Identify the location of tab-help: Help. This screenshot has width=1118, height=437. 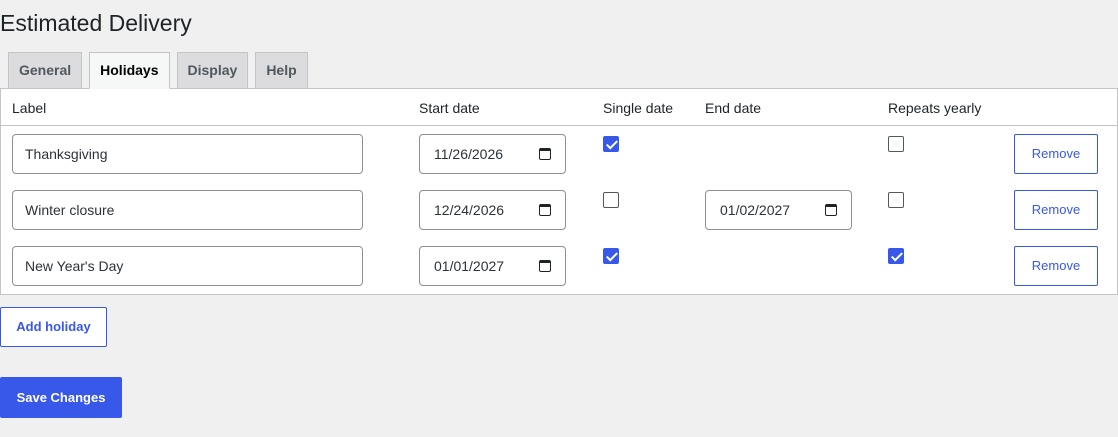
(281, 70).